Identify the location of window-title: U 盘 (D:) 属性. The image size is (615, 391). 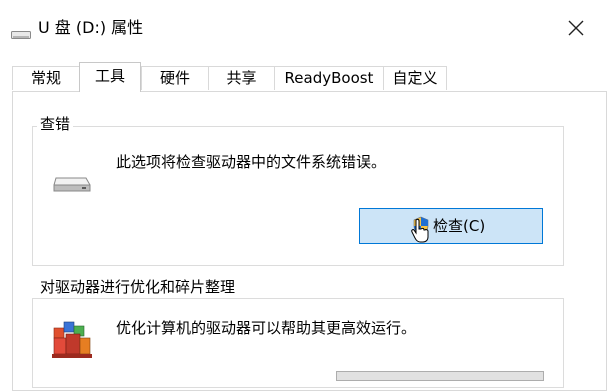
(91, 27).